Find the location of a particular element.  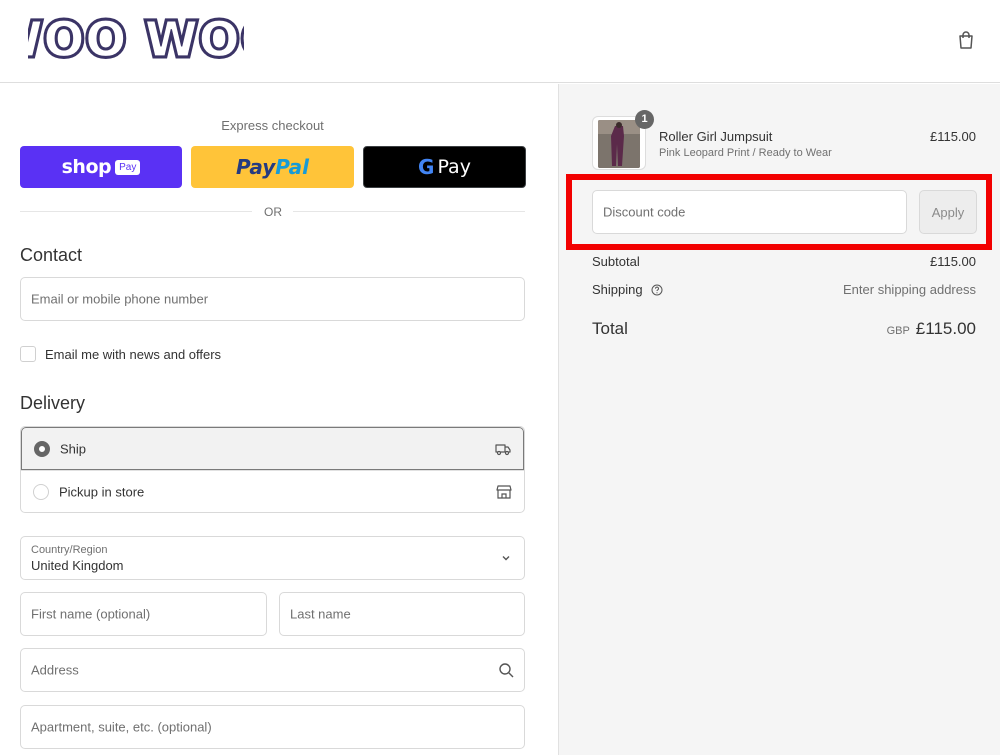

subtotal-value: £115.00 is located at coordinates (952, 261).